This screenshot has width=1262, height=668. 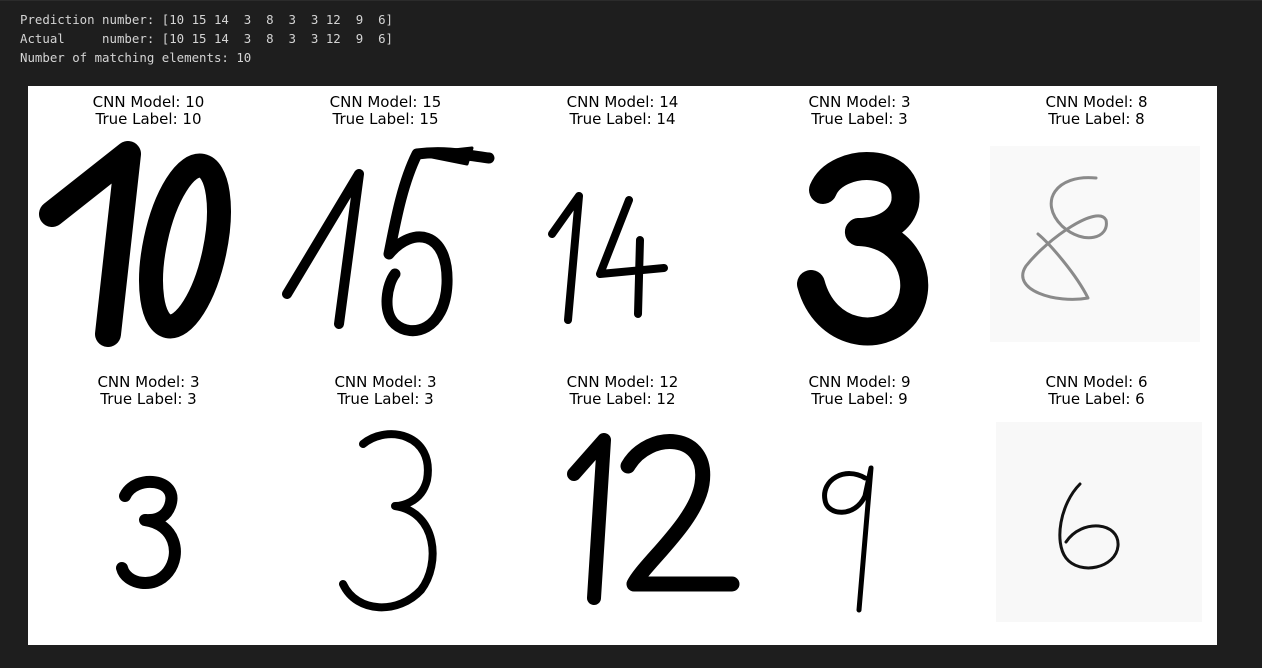 I want to click on panel-title: CNN Model: 10 True Label: 10, so click(x=148, y=111).